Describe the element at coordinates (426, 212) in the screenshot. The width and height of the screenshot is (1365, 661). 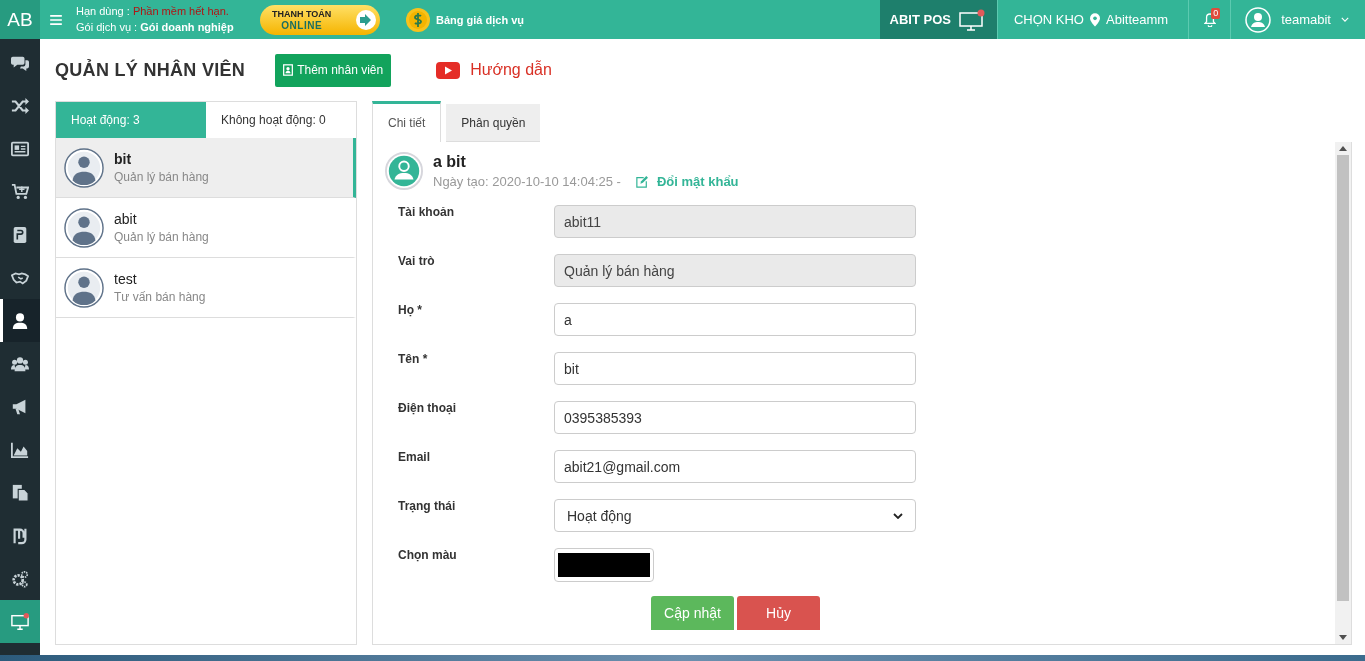
I see `field-label: Tài khoản` at that location.